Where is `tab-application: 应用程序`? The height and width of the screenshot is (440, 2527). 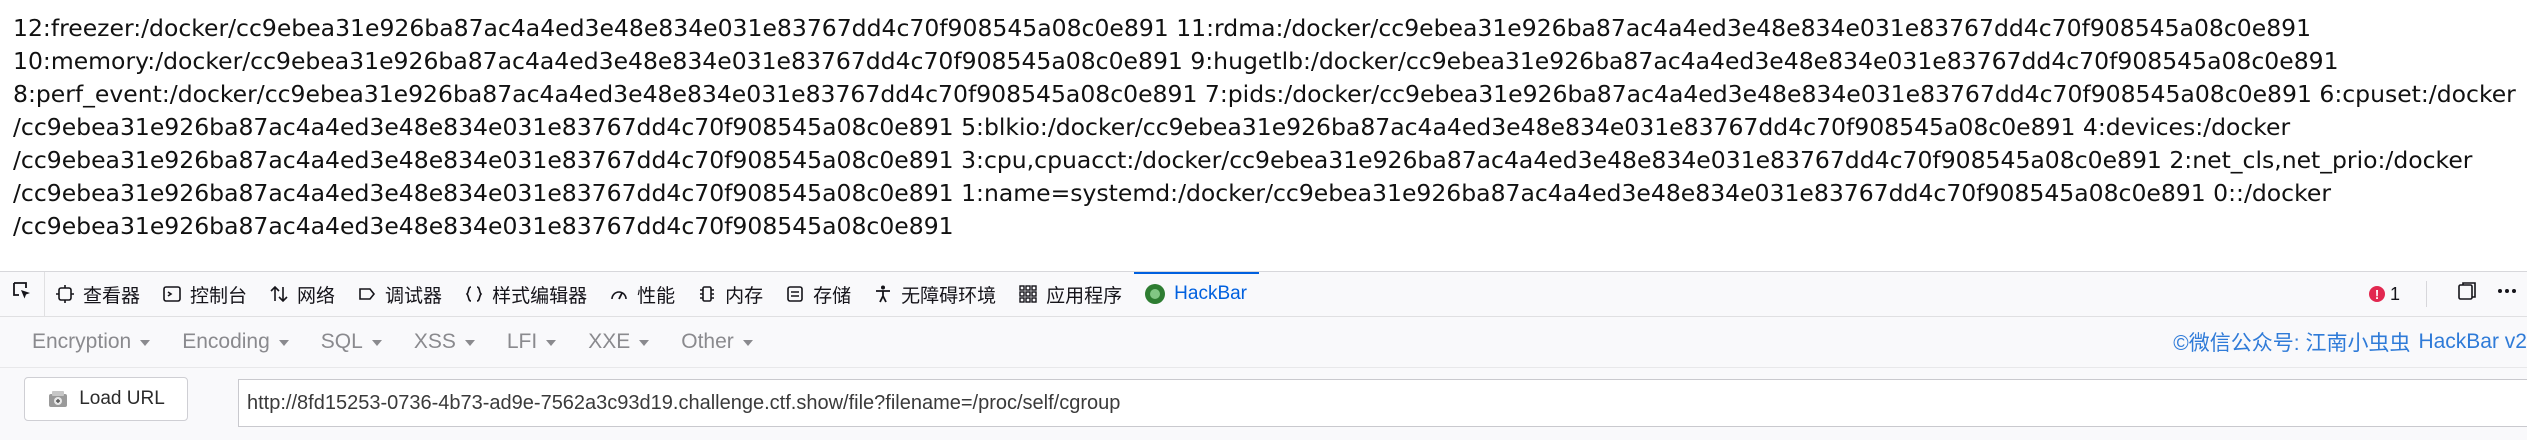 tab-application: 应用程序 is located at coordinates (1071, 294).